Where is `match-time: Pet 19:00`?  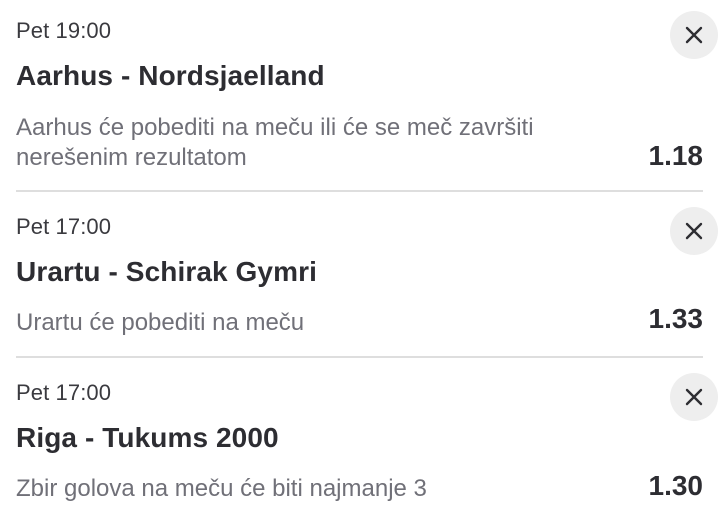 match-time: Pet 19:00 is located at coordinates (64, 30).